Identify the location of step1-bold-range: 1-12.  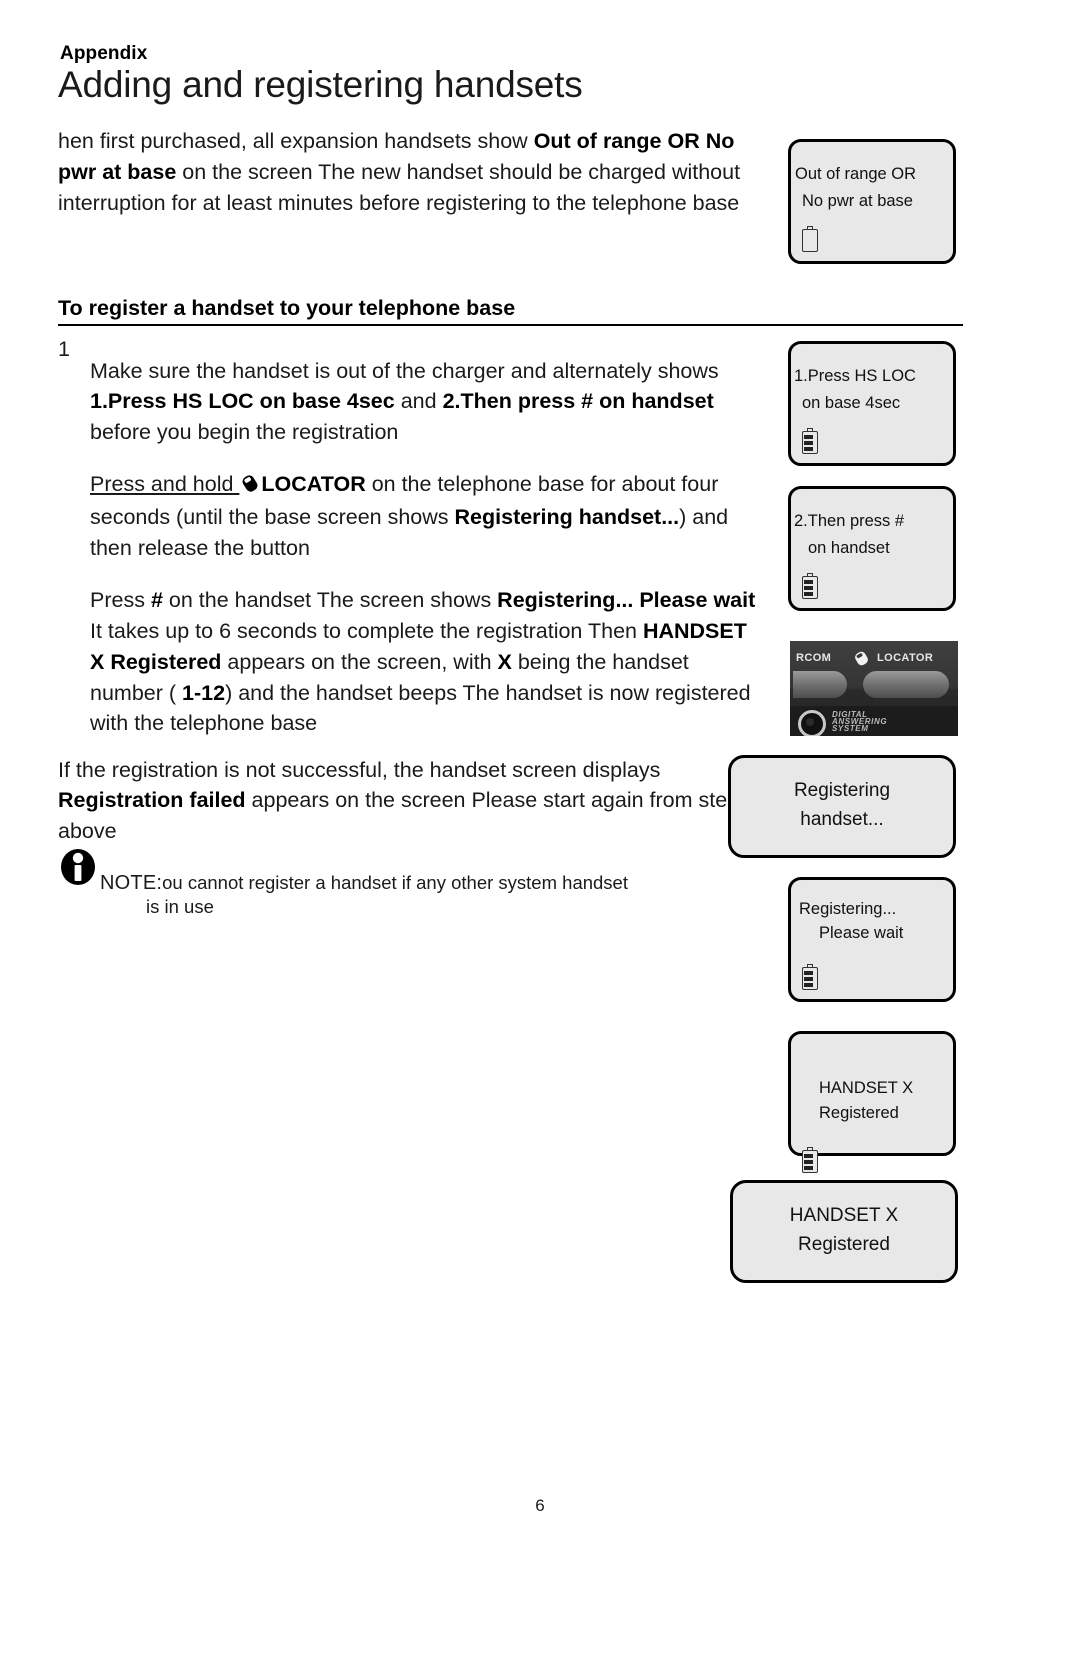
(204, 692).